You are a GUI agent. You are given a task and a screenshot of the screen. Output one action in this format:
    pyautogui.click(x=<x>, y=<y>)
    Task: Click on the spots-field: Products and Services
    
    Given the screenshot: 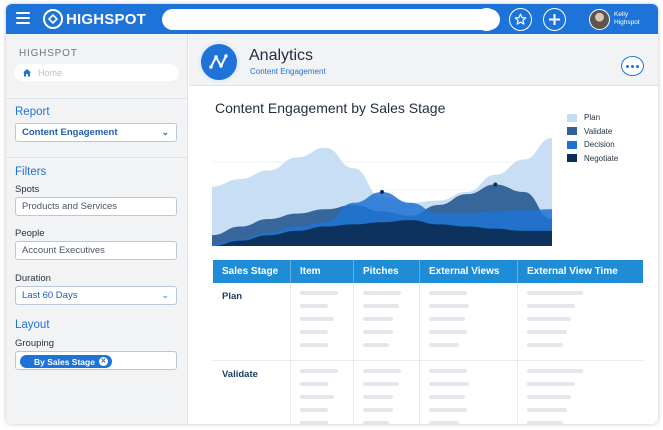 What is the action you would take?
    pyautogui.click(x=96, y=206)
    